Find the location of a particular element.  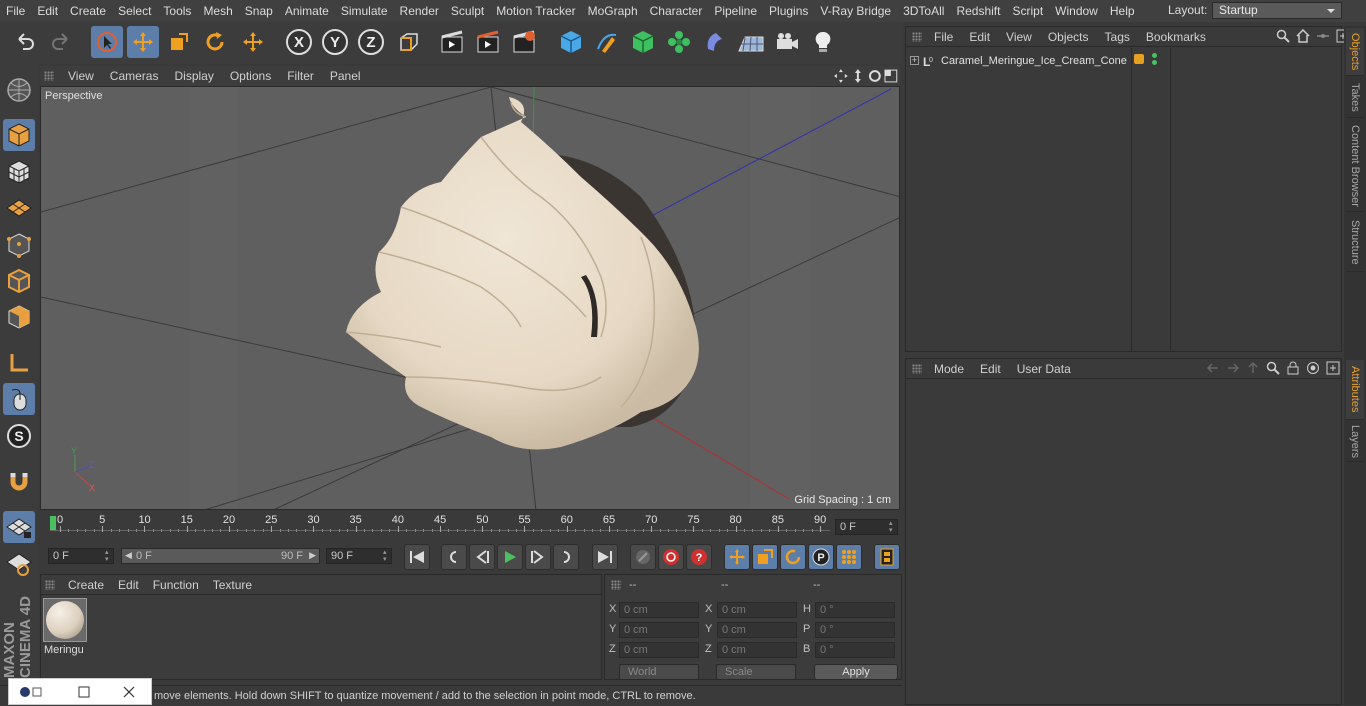

object-row: + L0 Caramel_Meringue_Ice_Cream_Cone is located at coordinates (1019, 62).